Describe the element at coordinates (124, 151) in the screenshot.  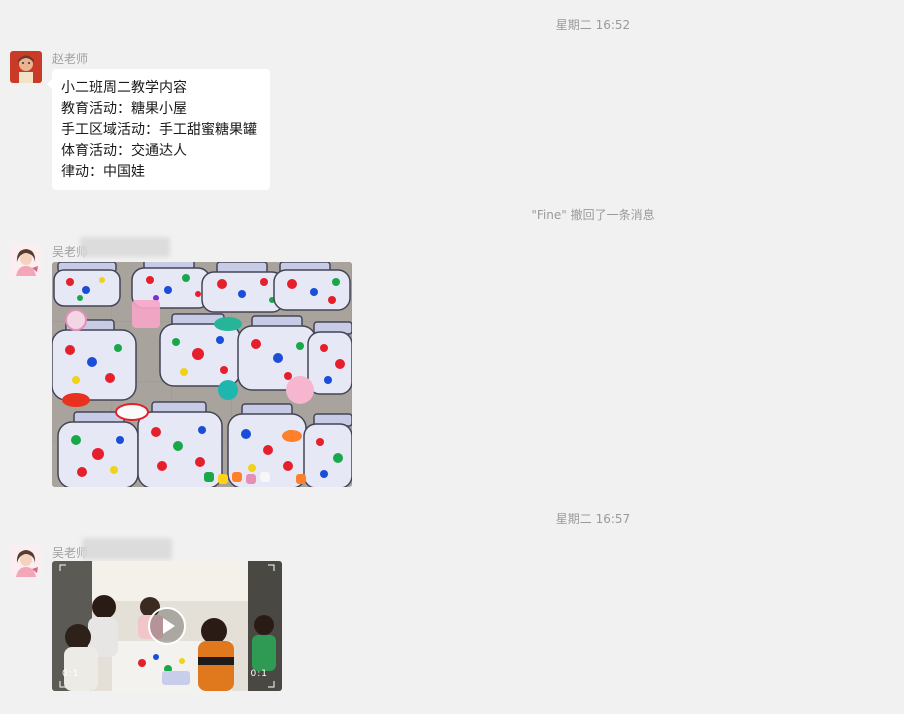
I see `message-line: 体育活动：交通达人` at that location.